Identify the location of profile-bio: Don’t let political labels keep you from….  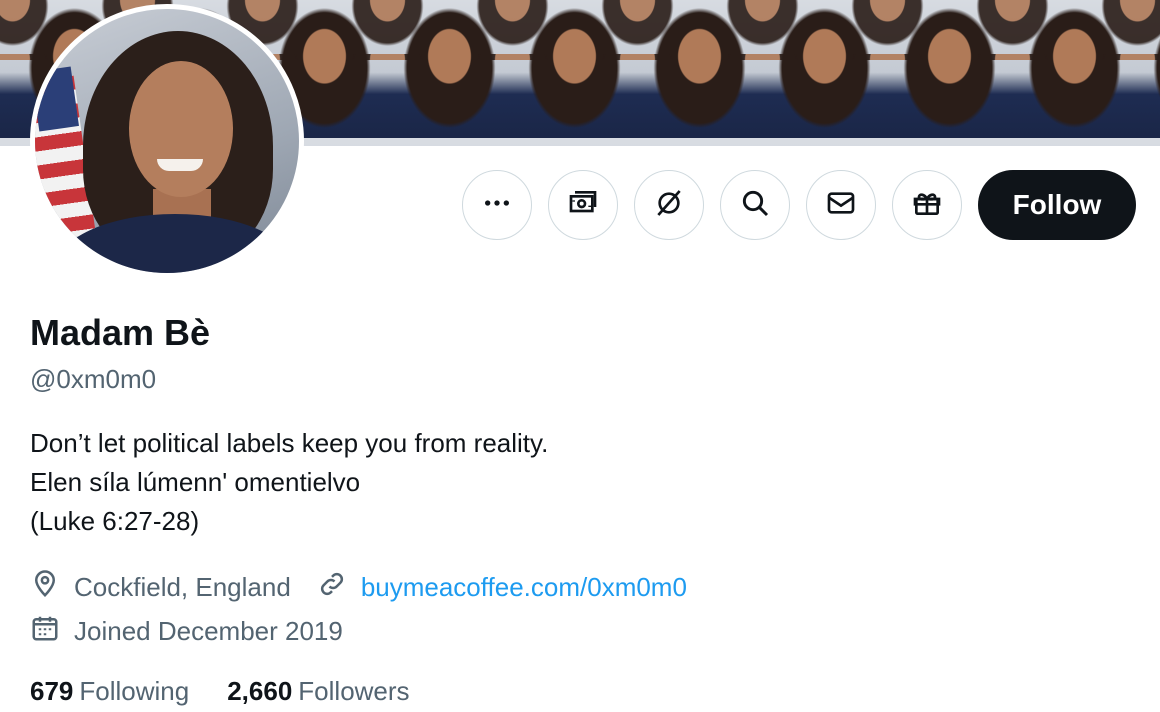
(289, 482).